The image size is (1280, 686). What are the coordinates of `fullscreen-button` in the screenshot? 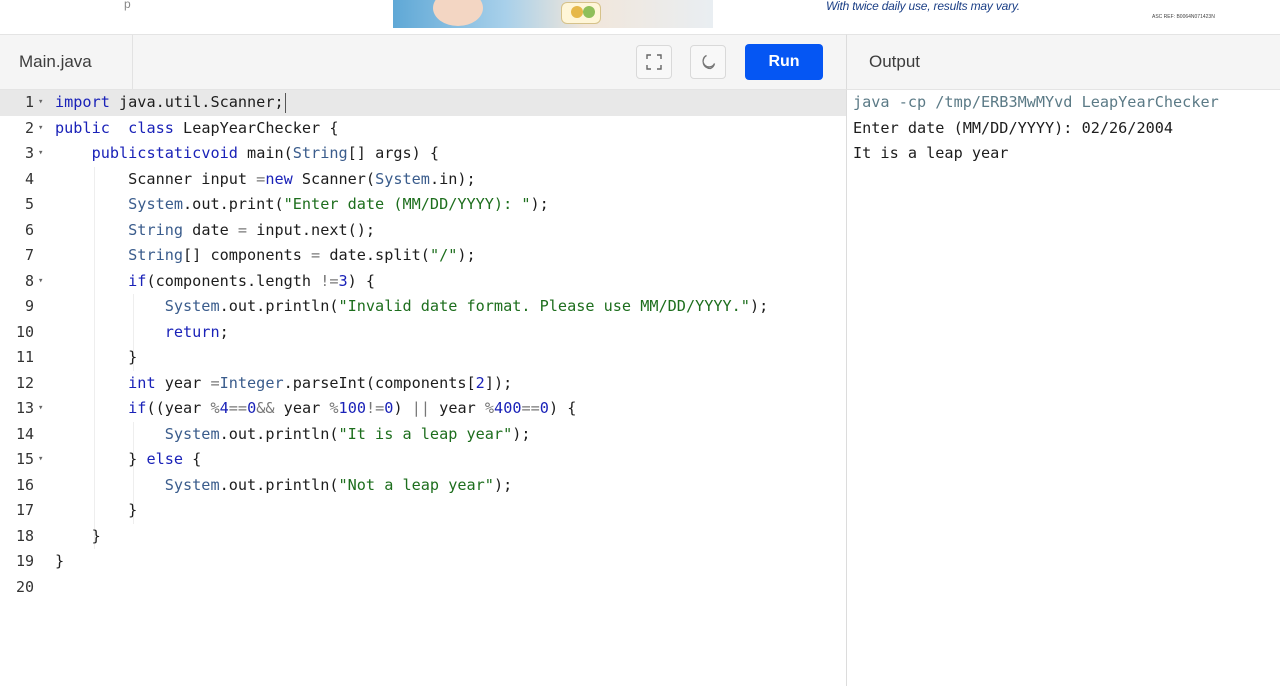 It's located at (654, 62).